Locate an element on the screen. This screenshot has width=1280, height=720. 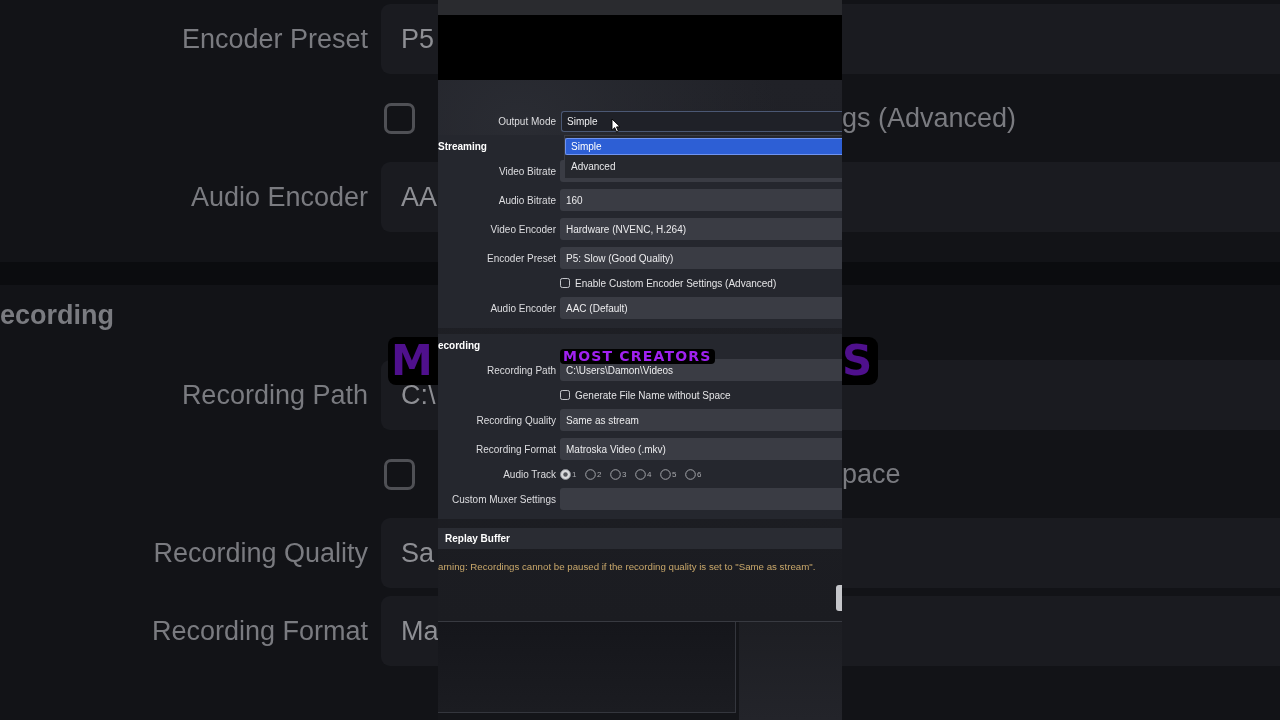
field-label: Video Bitrate is located at coordinates (526, 171).